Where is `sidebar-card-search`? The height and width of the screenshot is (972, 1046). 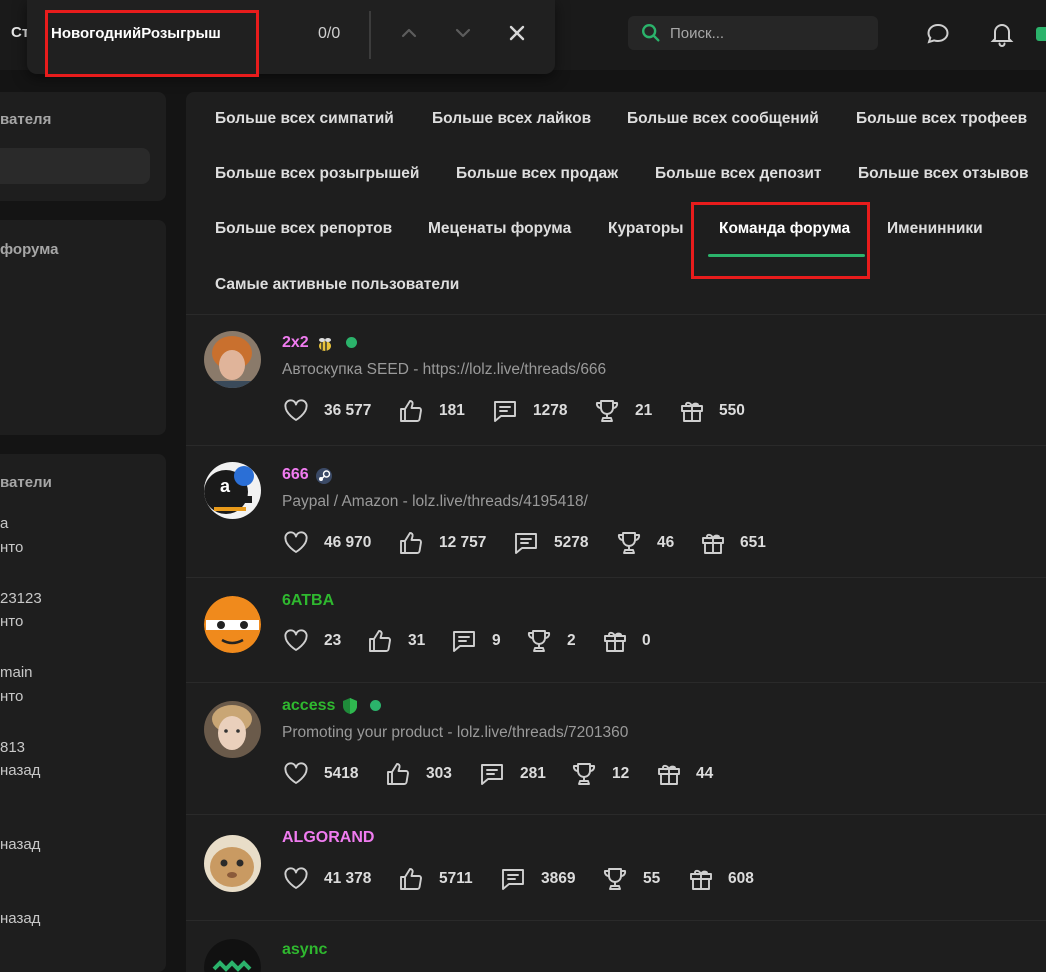 sidebar-card-search is located at coordinates (83, 146).